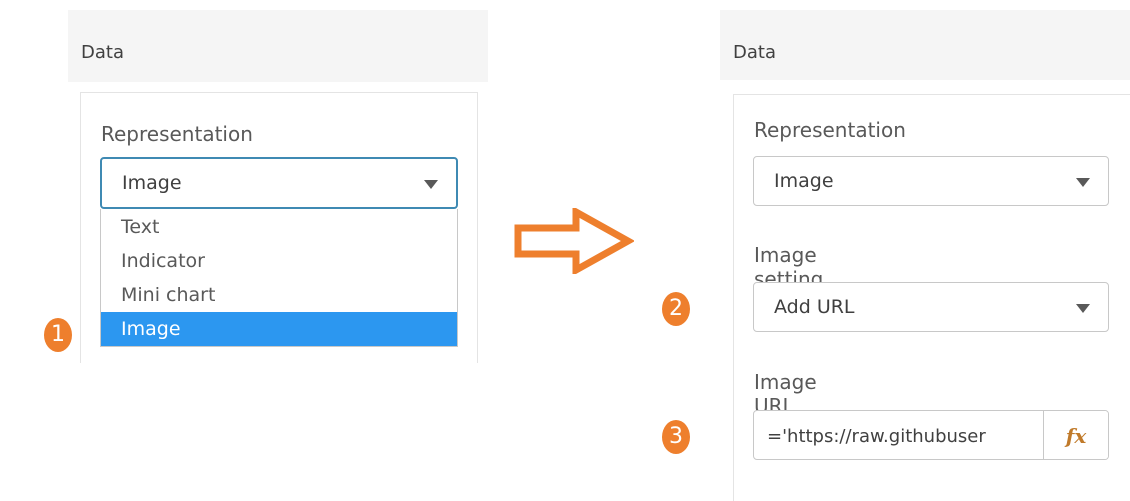 The height and width of the screenshot is (501, 1130). Describe the element at coordinates (102, 52) in the screenshot. I see `left-panel-title: Data` at that location.